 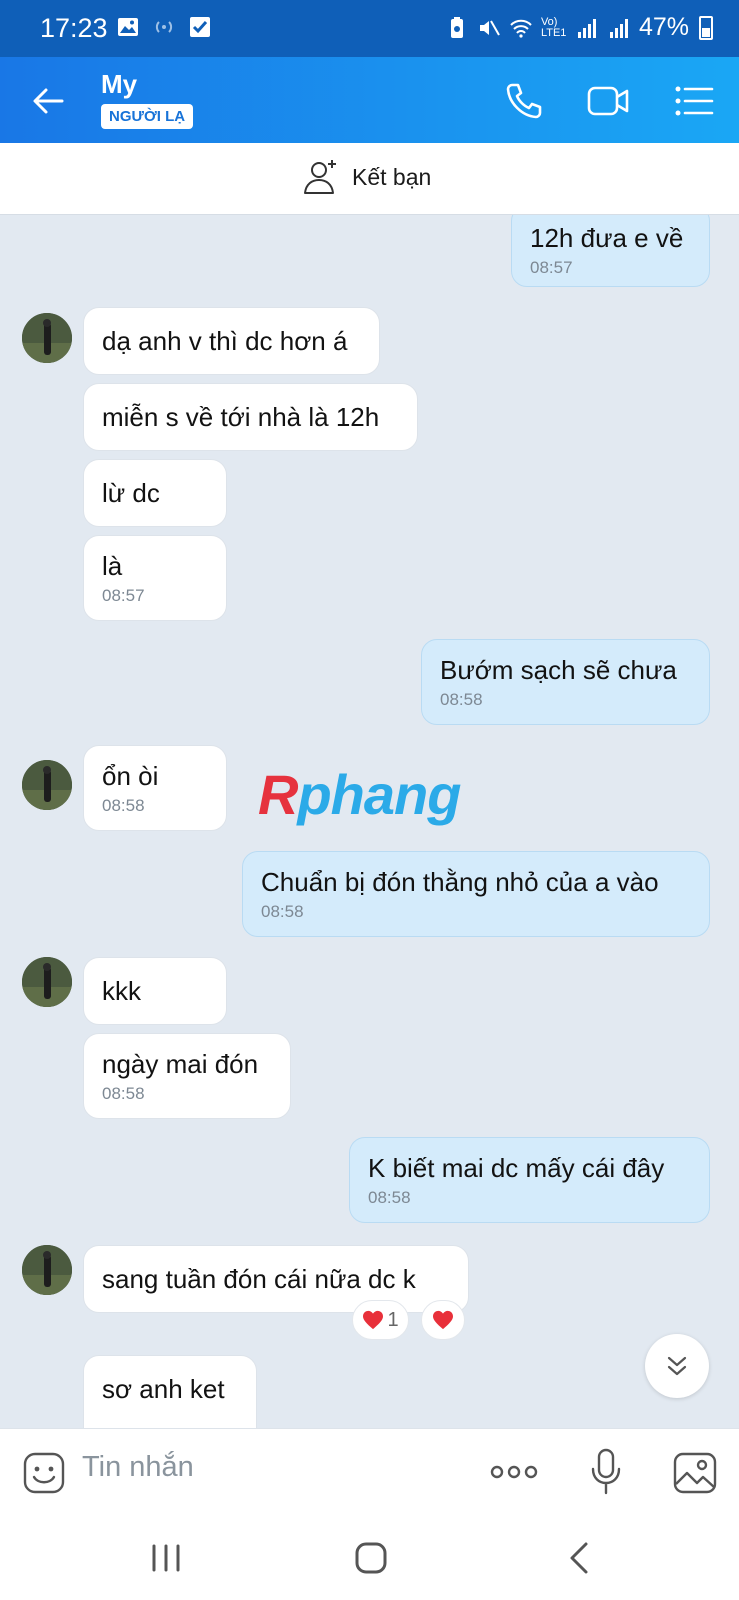 What do you see at coordinates (392, 176) in the screenshot?
I see `add-friend-label: Kết bạn` at bounding box center [392, 176].